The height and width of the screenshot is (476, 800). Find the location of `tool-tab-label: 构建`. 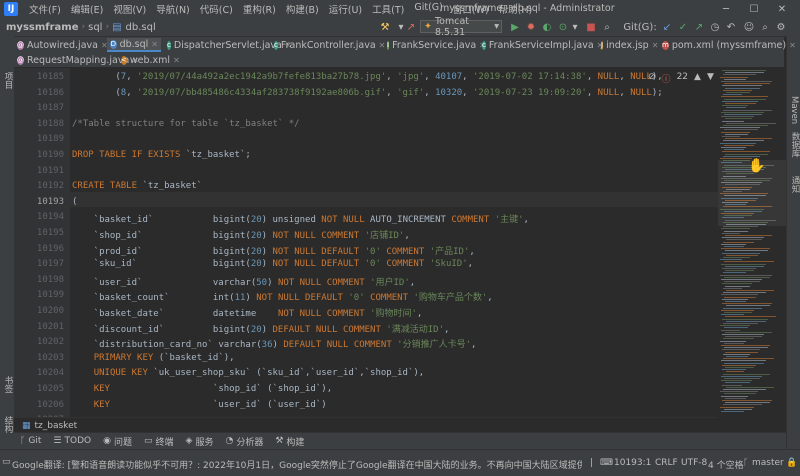

tool-tab-label: 构建 is located at coordinates (295, 442).